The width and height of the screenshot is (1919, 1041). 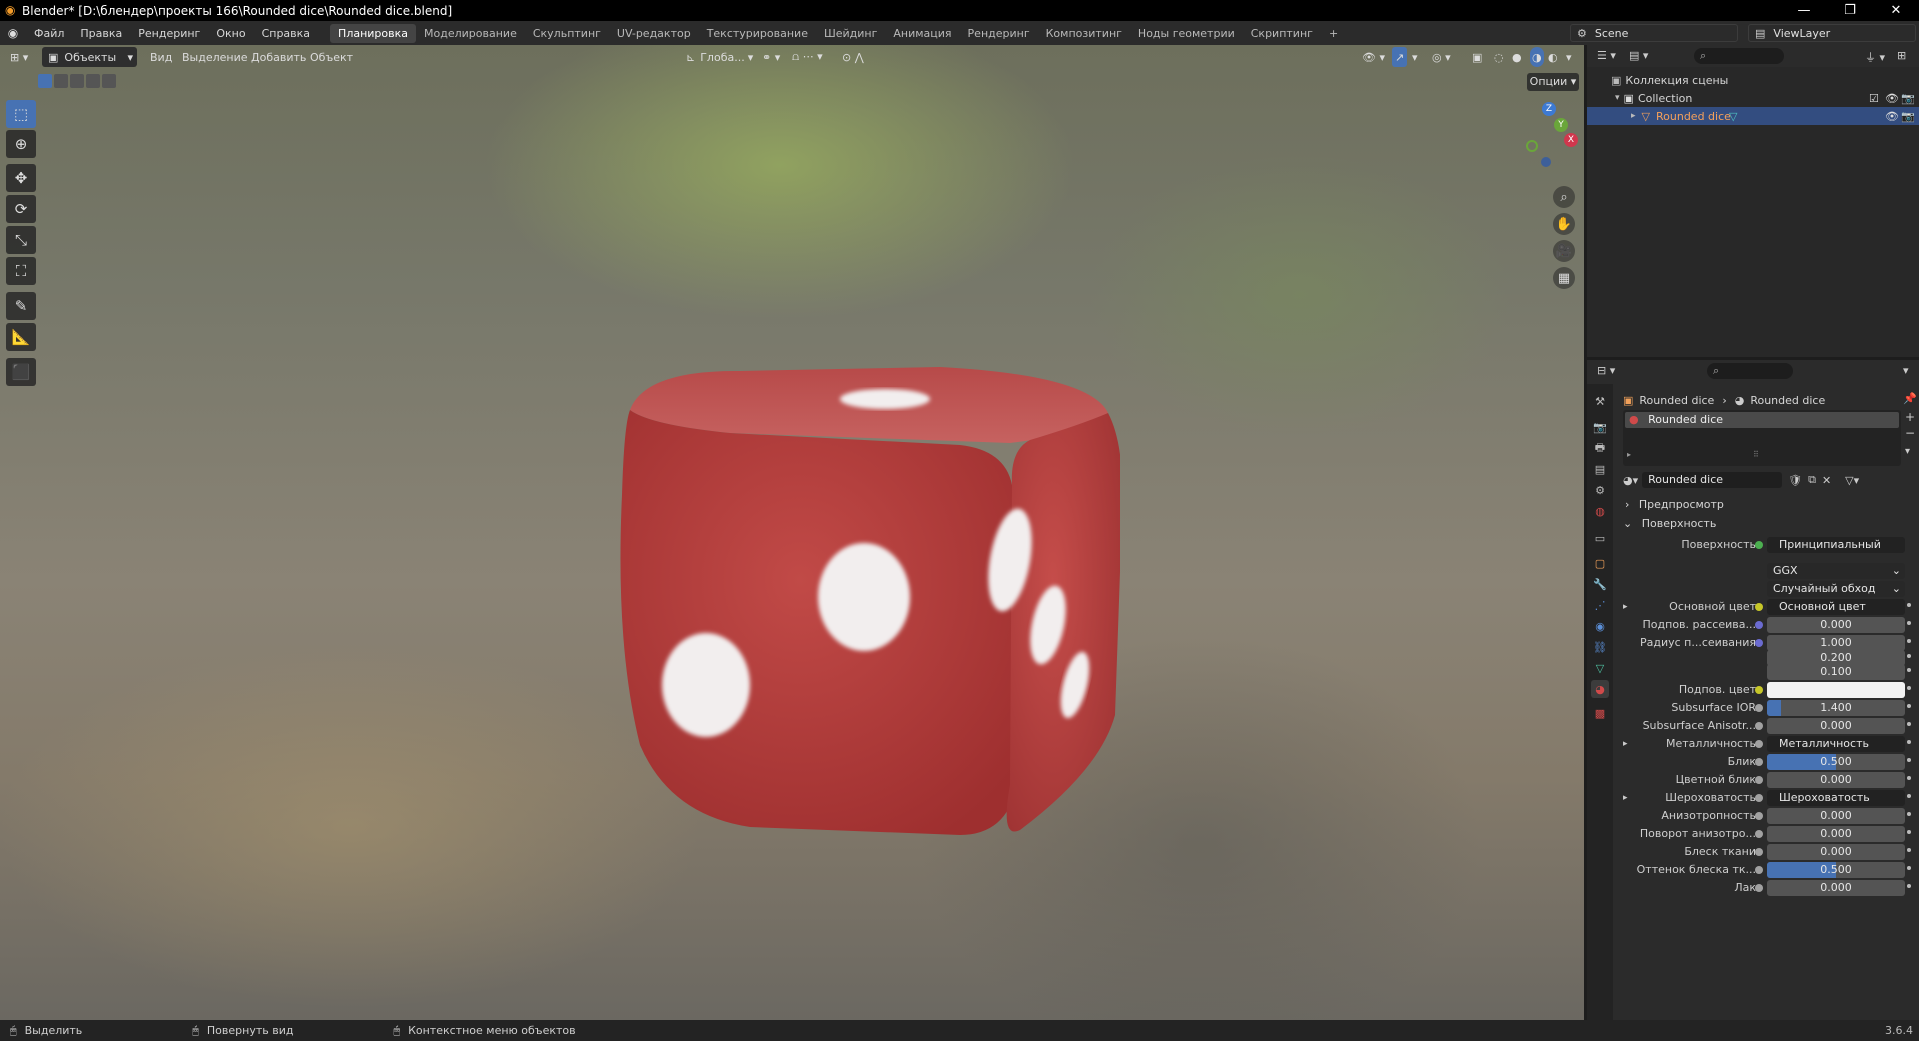 I want to click on workspace-tab: Моделирование, so click(x=470, y=33).